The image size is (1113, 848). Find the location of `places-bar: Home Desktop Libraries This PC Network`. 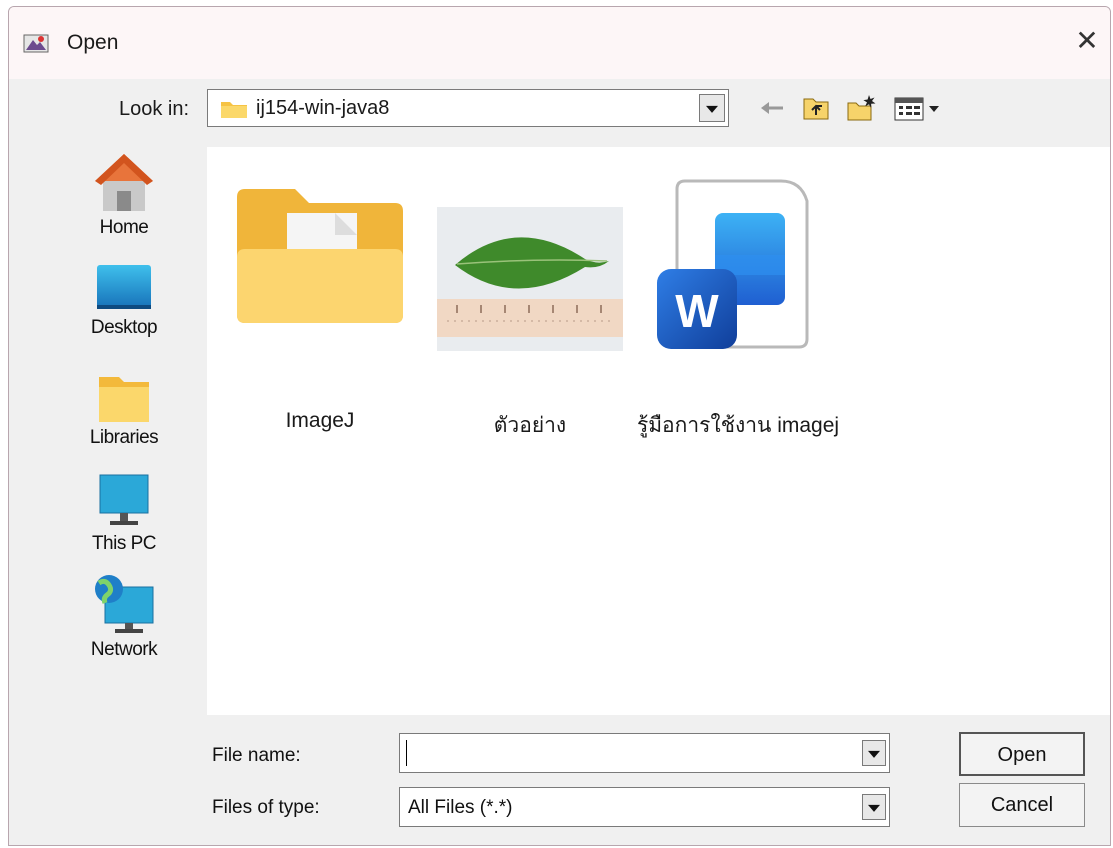

places-bar: Home Desktop Libraries This PC Network is located at coordinates (124, 414).